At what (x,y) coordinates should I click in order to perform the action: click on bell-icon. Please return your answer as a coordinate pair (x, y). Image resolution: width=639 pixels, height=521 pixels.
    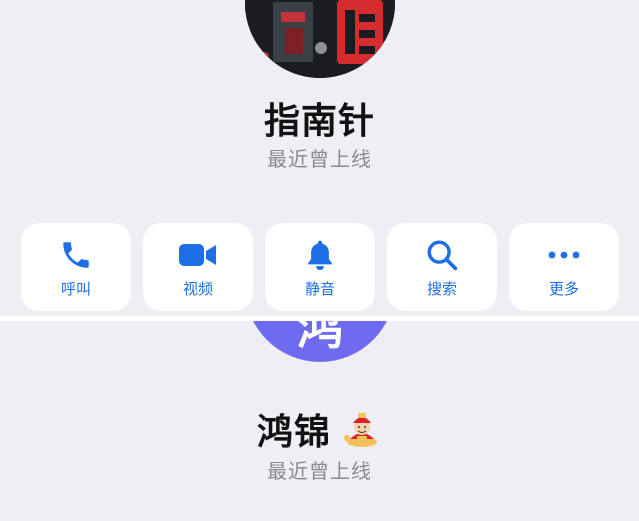
    Looking at the image, I should click on (320, 255).